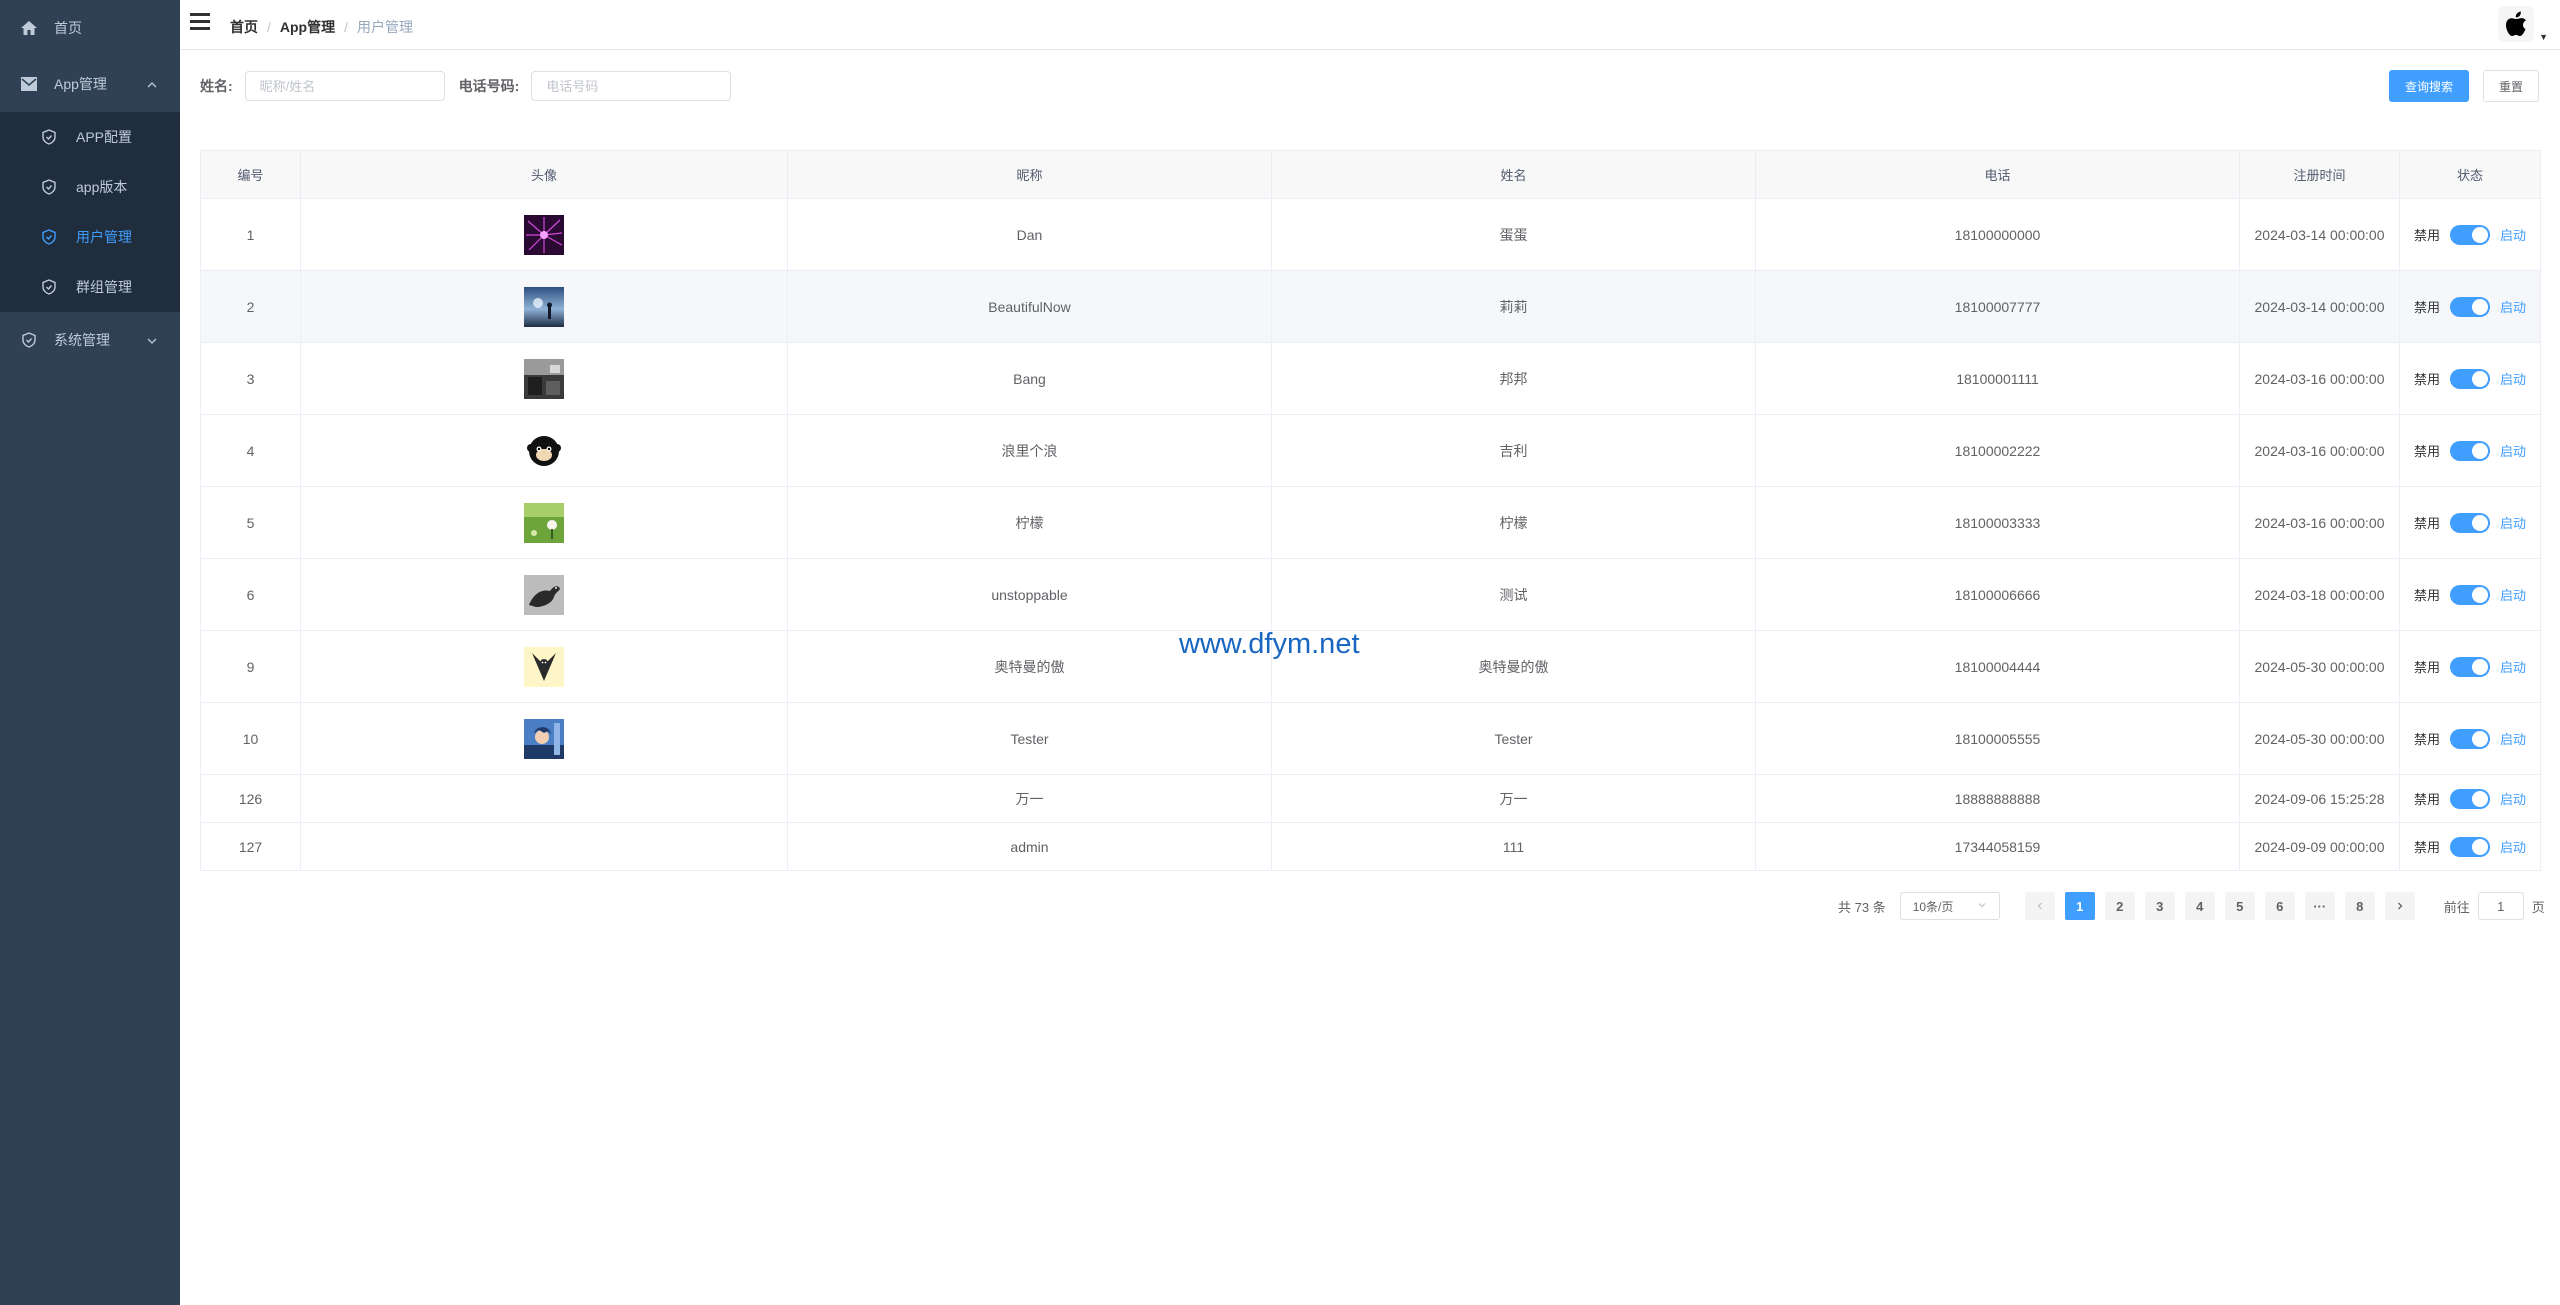 This screenshot has width=2560, height=1305. Describe the element at coordinates (2239, 906) in the screenshot. I see `page-number-button: 5` at that location.